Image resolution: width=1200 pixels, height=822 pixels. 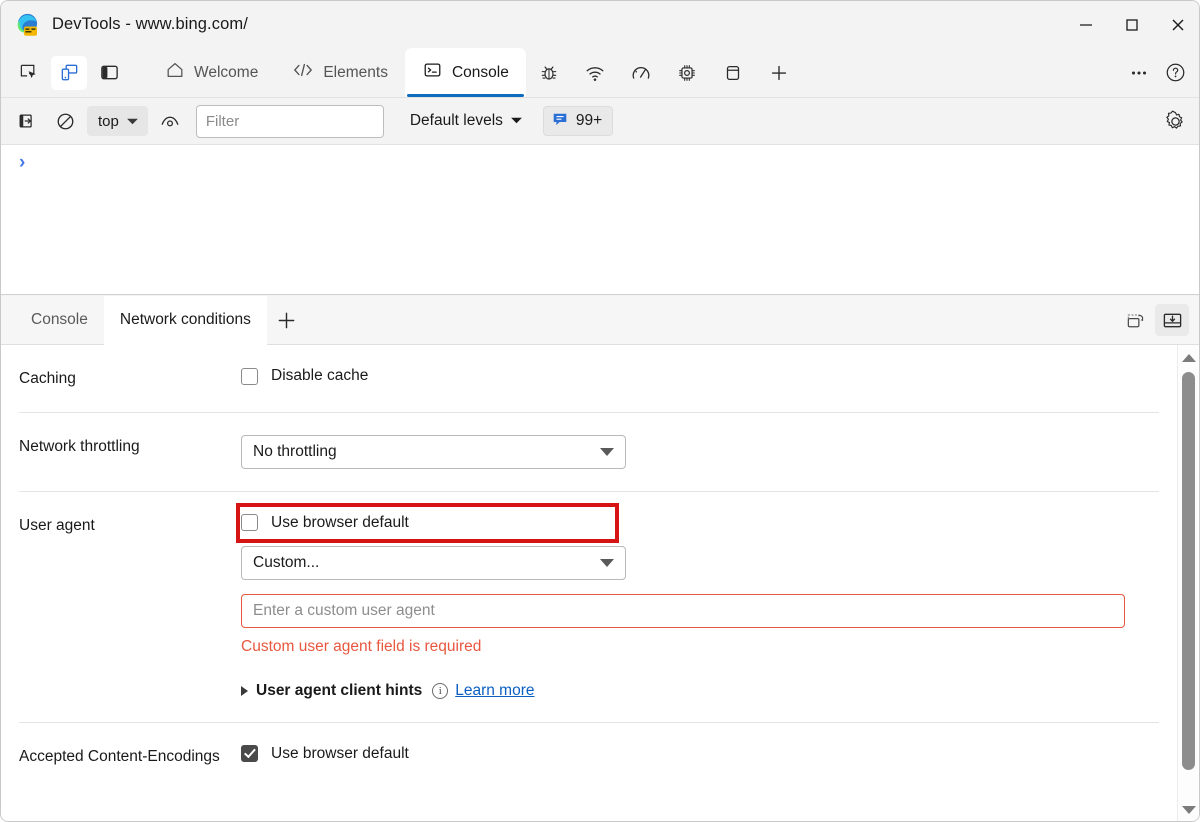 What do you see at coordinates (109, 73) in the screenshot?
I see `dock-side-icon` at bounding box center [109, 73].